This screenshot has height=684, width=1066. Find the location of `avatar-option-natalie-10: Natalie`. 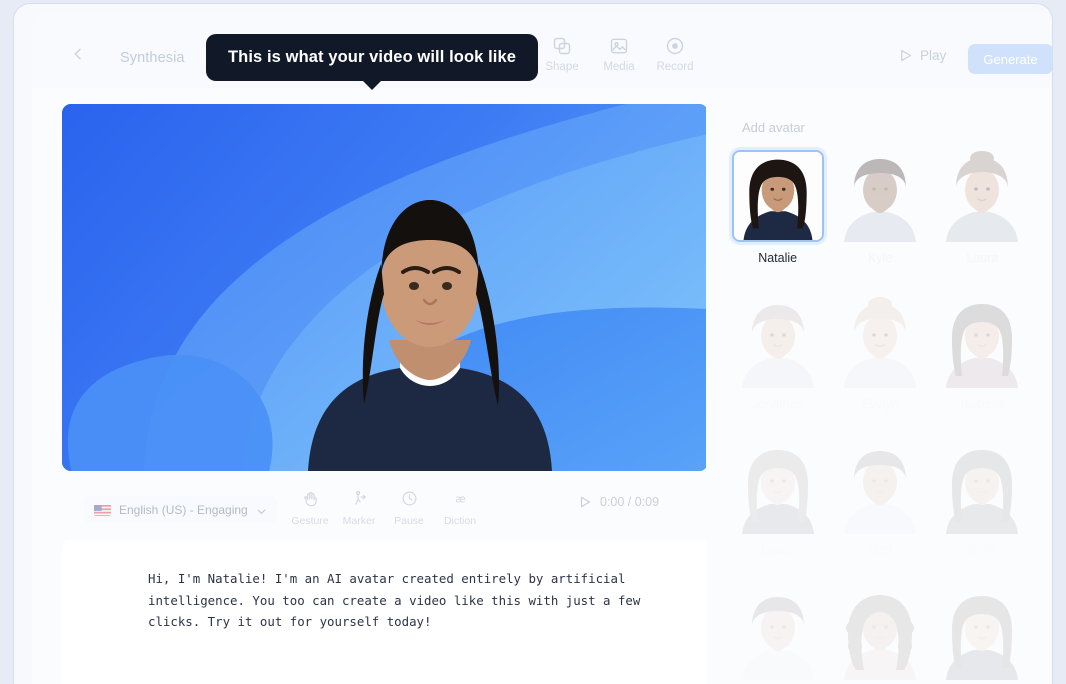

avatar-option-natalie-10: Natalie is located at coordinates (879, 636).